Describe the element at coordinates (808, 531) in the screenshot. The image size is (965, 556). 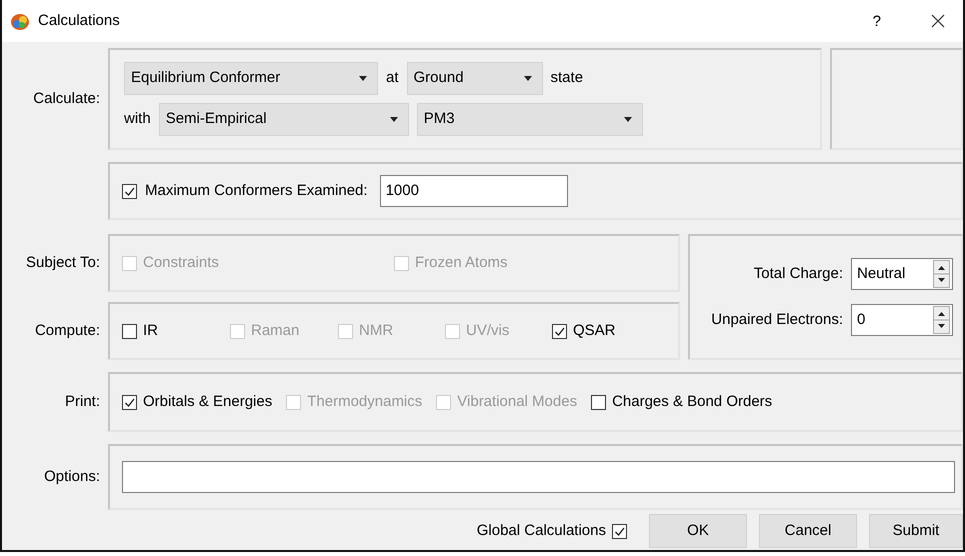
I see `dialog-button: Cancel` at that location.